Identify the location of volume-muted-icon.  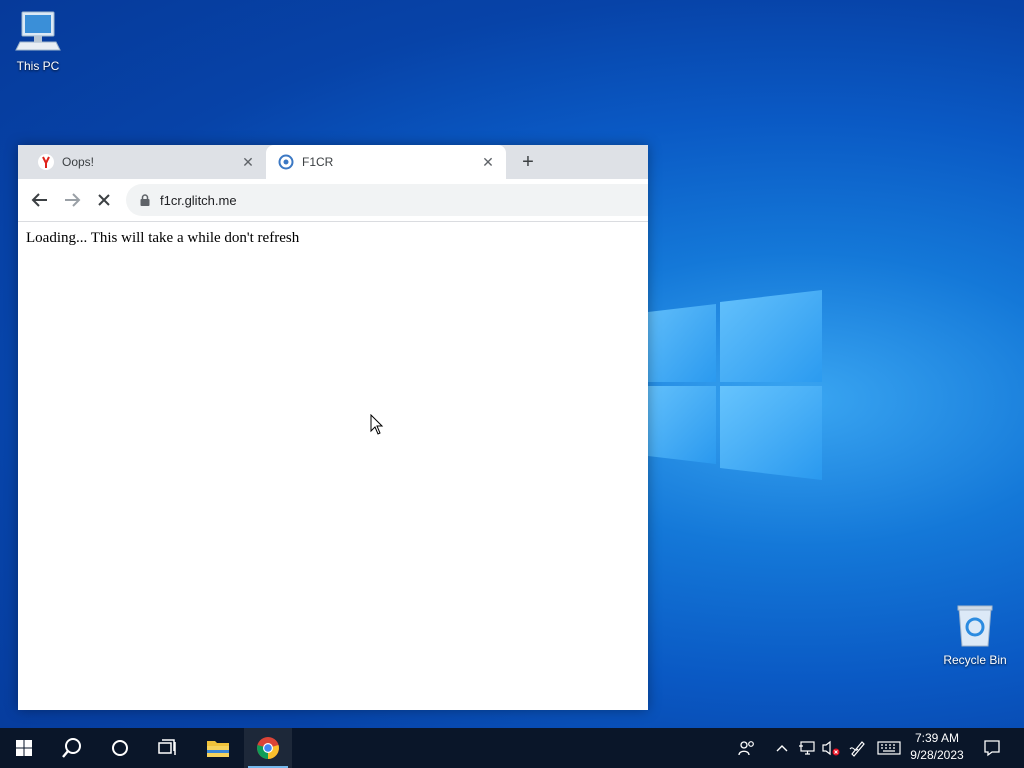
(831, 748).